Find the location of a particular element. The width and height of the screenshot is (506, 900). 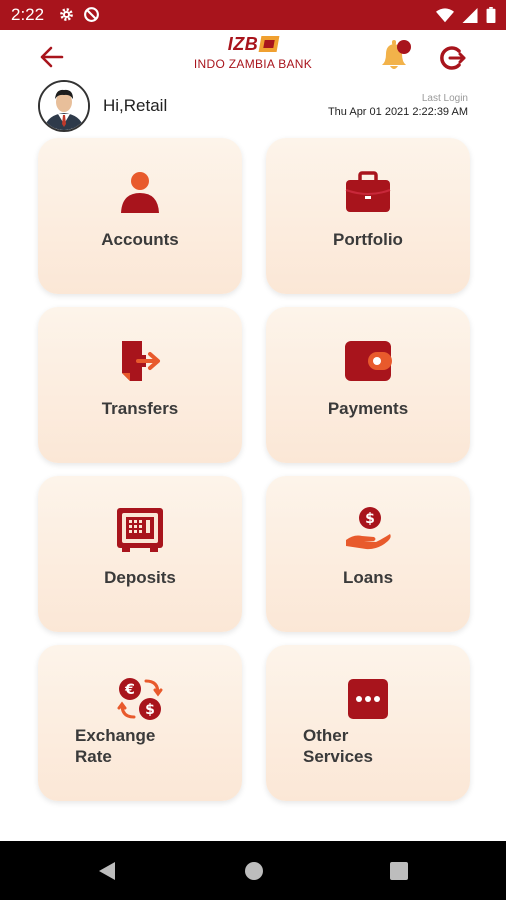

currency-exchange-icon: € $ is located at coordinates (140, 699).